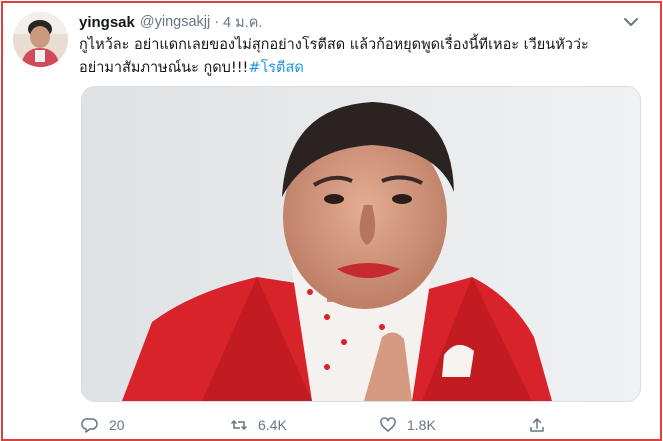 The image size is (663, 441). What do you see at coordinates (40, 39) in the screenshot?
I see `avatar` at bounding box center [40, 39].